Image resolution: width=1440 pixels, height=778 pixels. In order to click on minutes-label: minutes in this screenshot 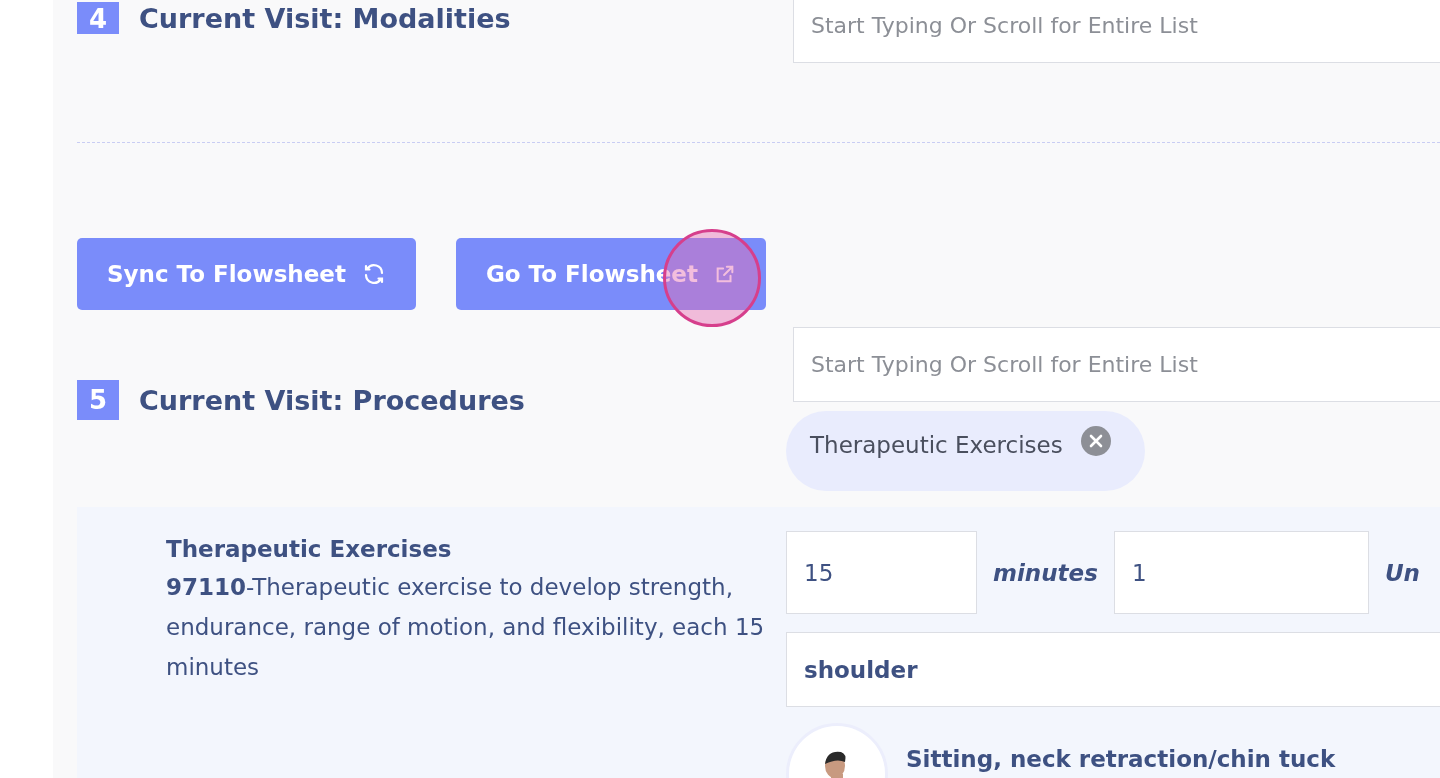, I will do `click(1045, 572)`.